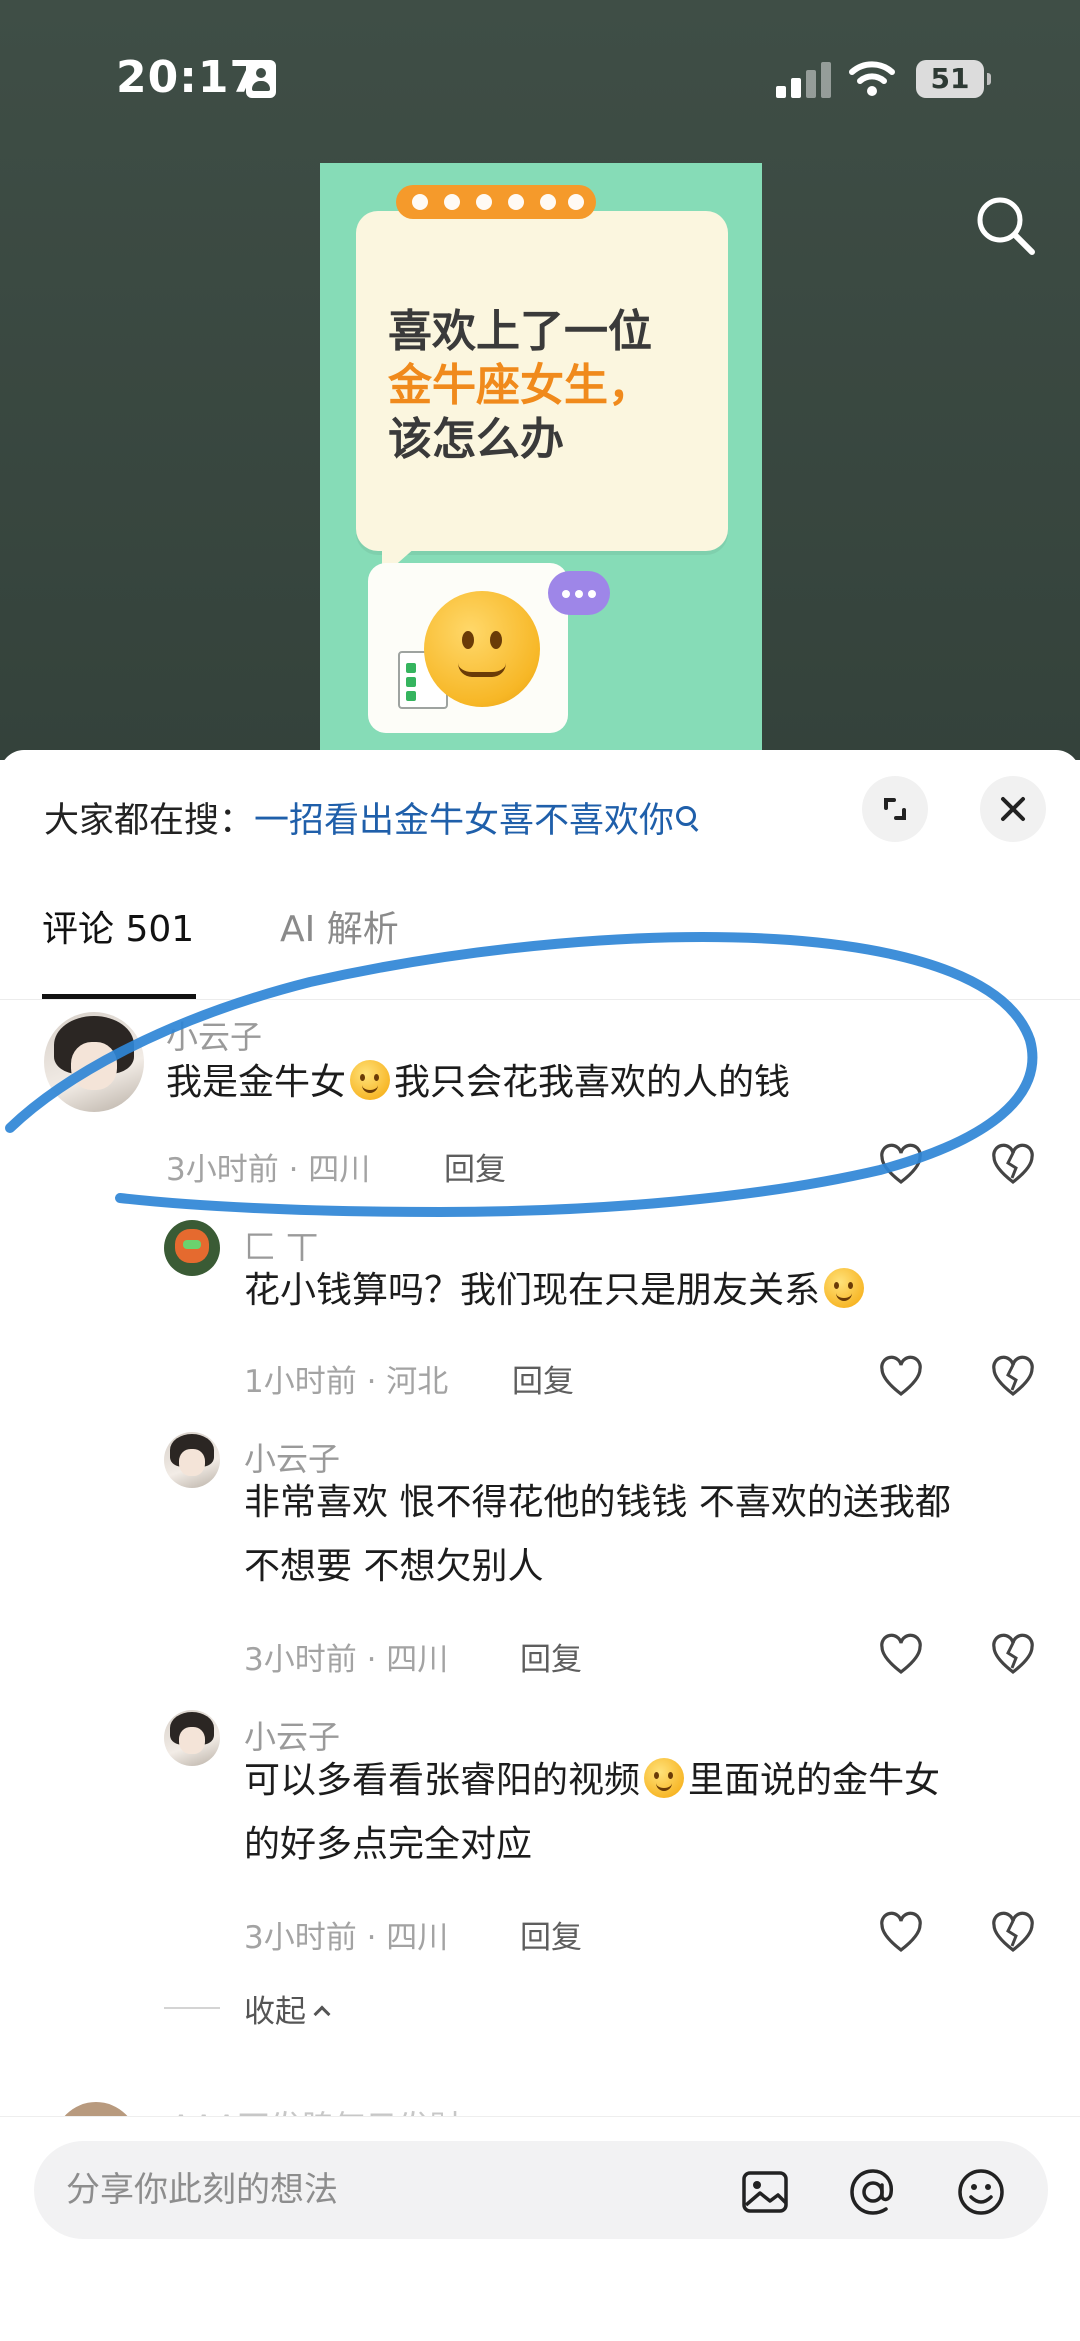 The width and height of the screenshot is (1080, 2341). I want to click on active-tab-indicator, so click(119, 996).